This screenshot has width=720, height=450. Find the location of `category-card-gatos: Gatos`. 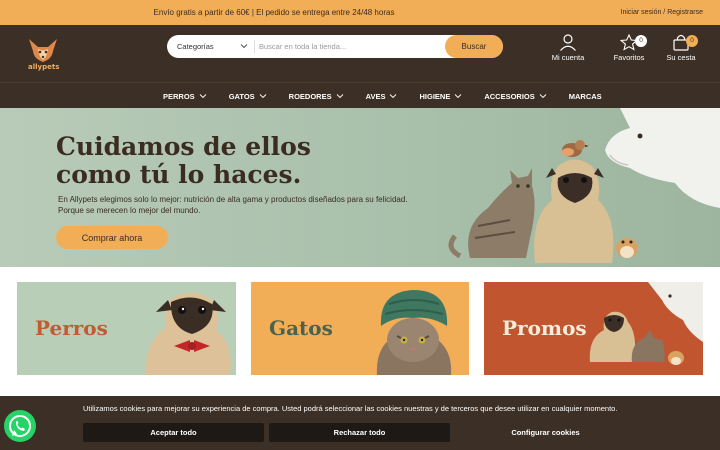

category-card-gatos: Gatos is located at coordinates (360, 328).